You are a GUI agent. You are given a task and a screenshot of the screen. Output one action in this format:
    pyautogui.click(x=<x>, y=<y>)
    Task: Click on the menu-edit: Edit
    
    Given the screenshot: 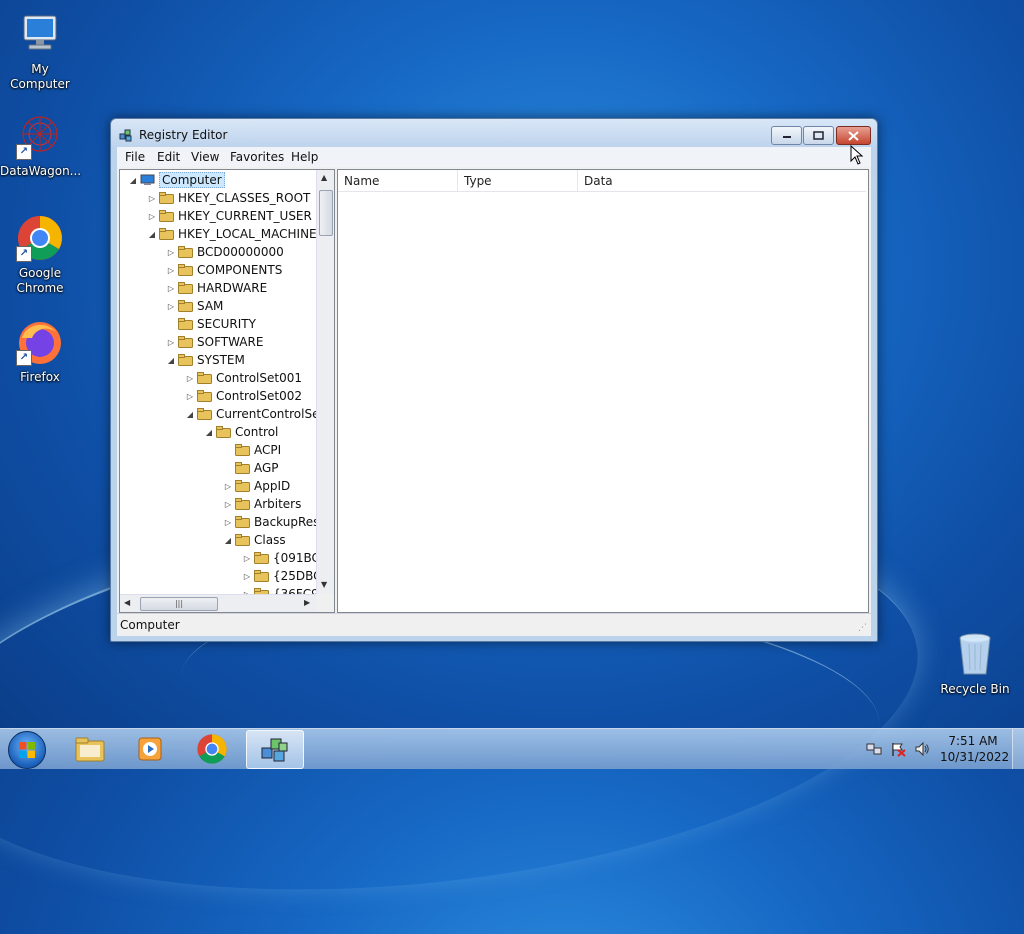 What is the action you would take?
    pyautogui.click(x=168, y=157)
    